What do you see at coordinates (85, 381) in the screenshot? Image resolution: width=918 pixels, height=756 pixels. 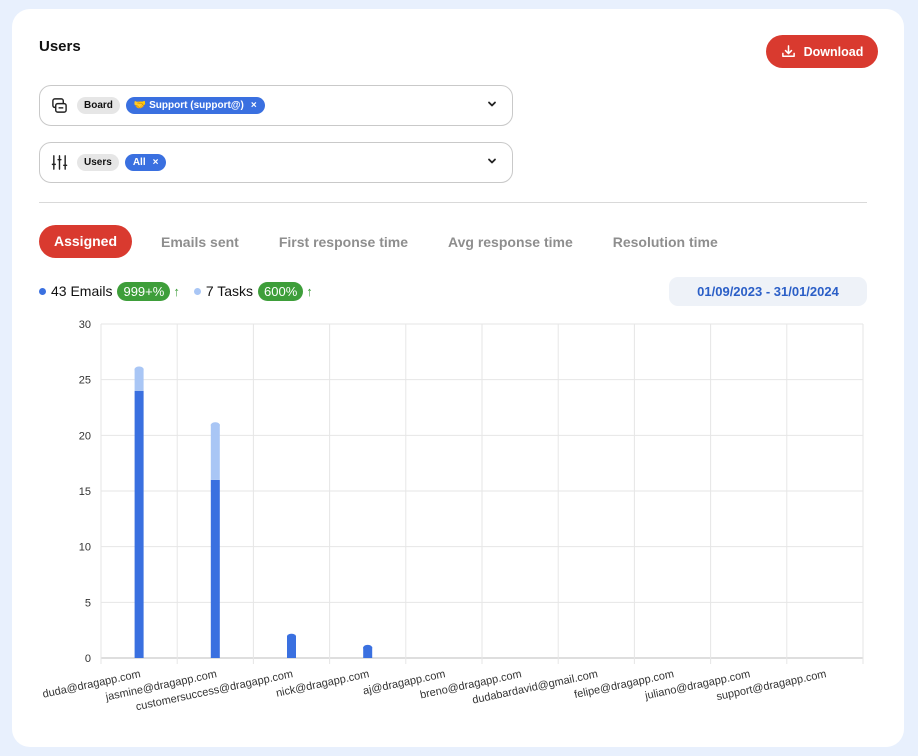 I see `y-tick-label: 25` at bounding box center [85, 381].